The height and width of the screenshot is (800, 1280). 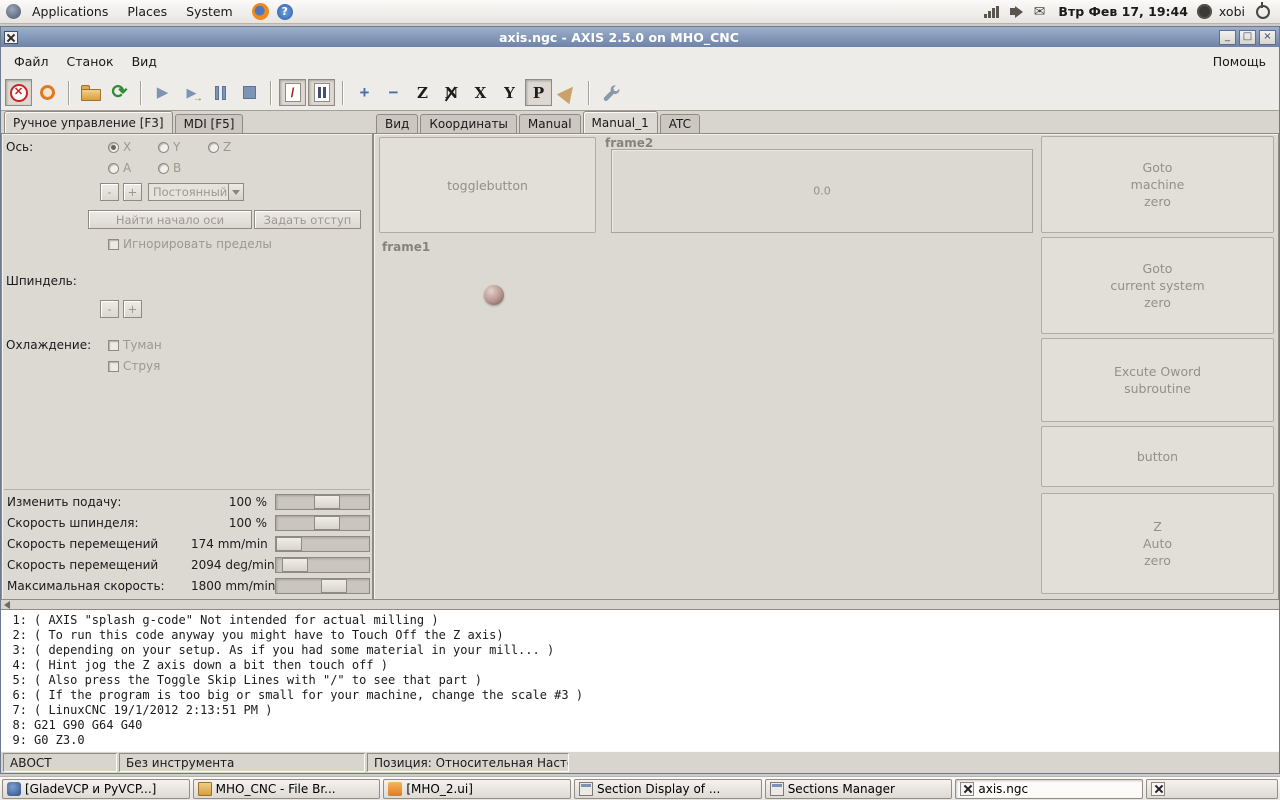 What do you see at coordinates (284, 11) in the screenshot?
I see `help-launcher-icon: ?` at bounding box center [284, 11].